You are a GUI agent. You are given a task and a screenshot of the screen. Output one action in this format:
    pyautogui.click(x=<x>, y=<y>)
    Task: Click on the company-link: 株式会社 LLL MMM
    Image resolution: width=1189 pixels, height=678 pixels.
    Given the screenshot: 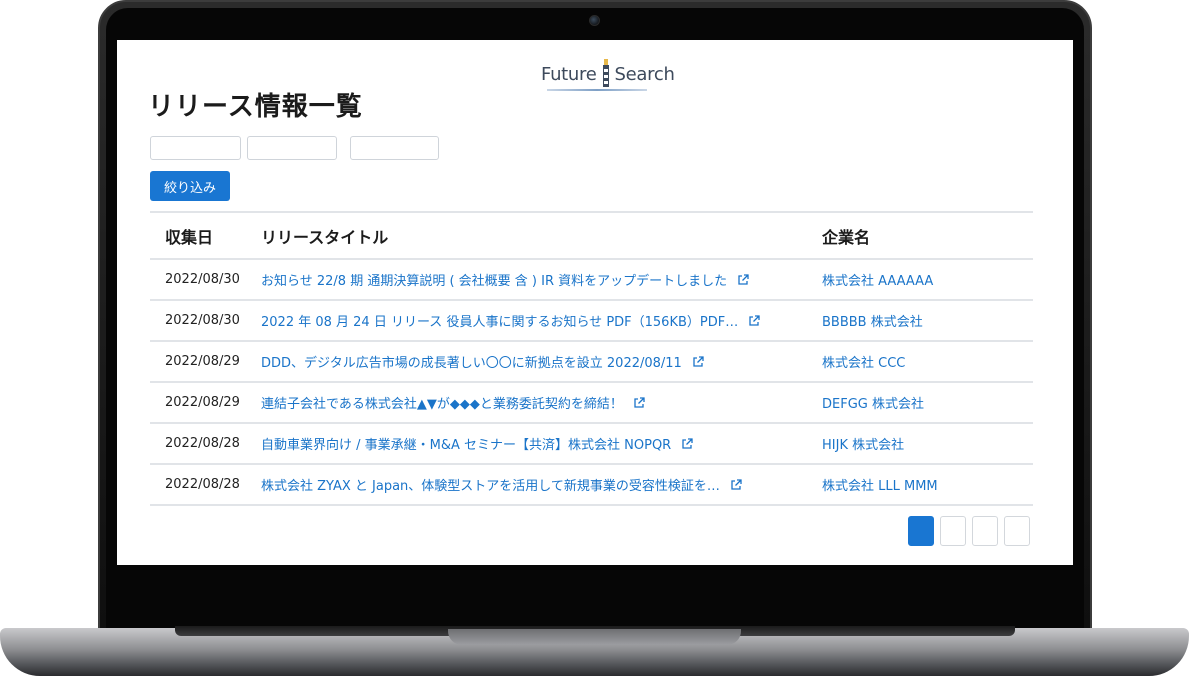 What is the action you would take?
    pyautogui.click(x=927, y=484)
    